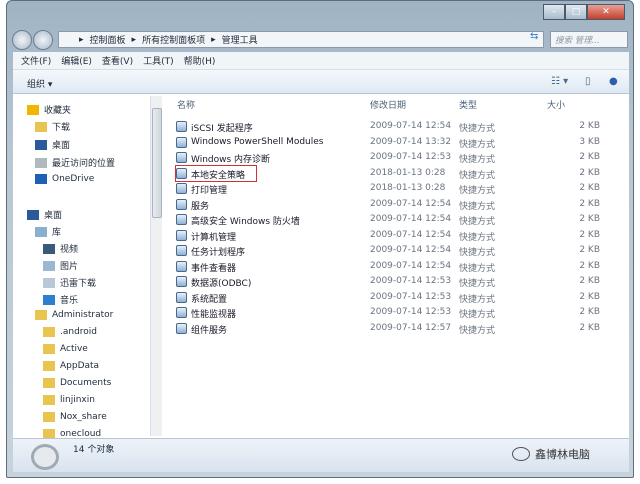  I want to click on file-row: iSCSI 发起程序 2009-07-14 12:54 快捷方式 2 KB, so click(385, 127).